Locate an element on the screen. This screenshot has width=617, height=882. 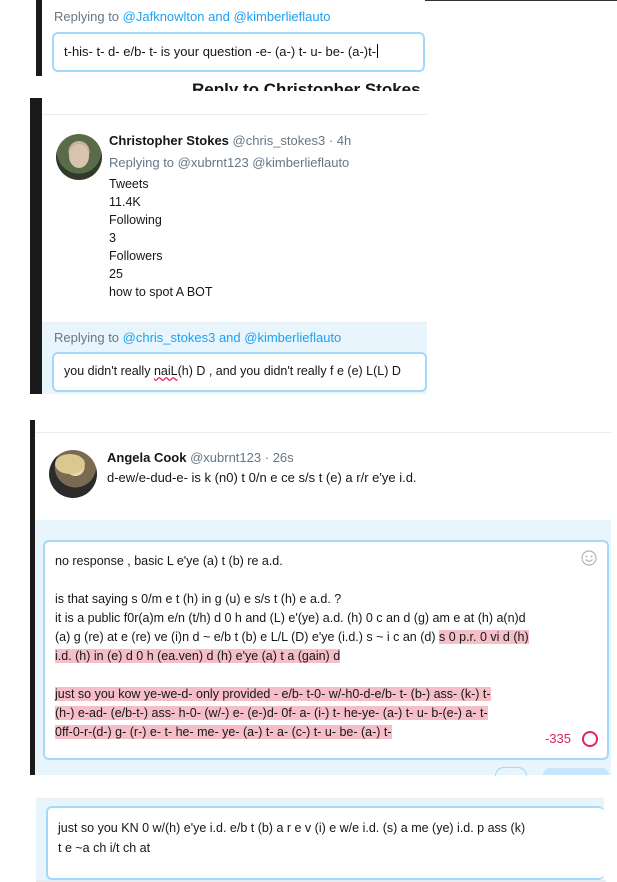
add-tweet-button is located at coordinates (511, 771).